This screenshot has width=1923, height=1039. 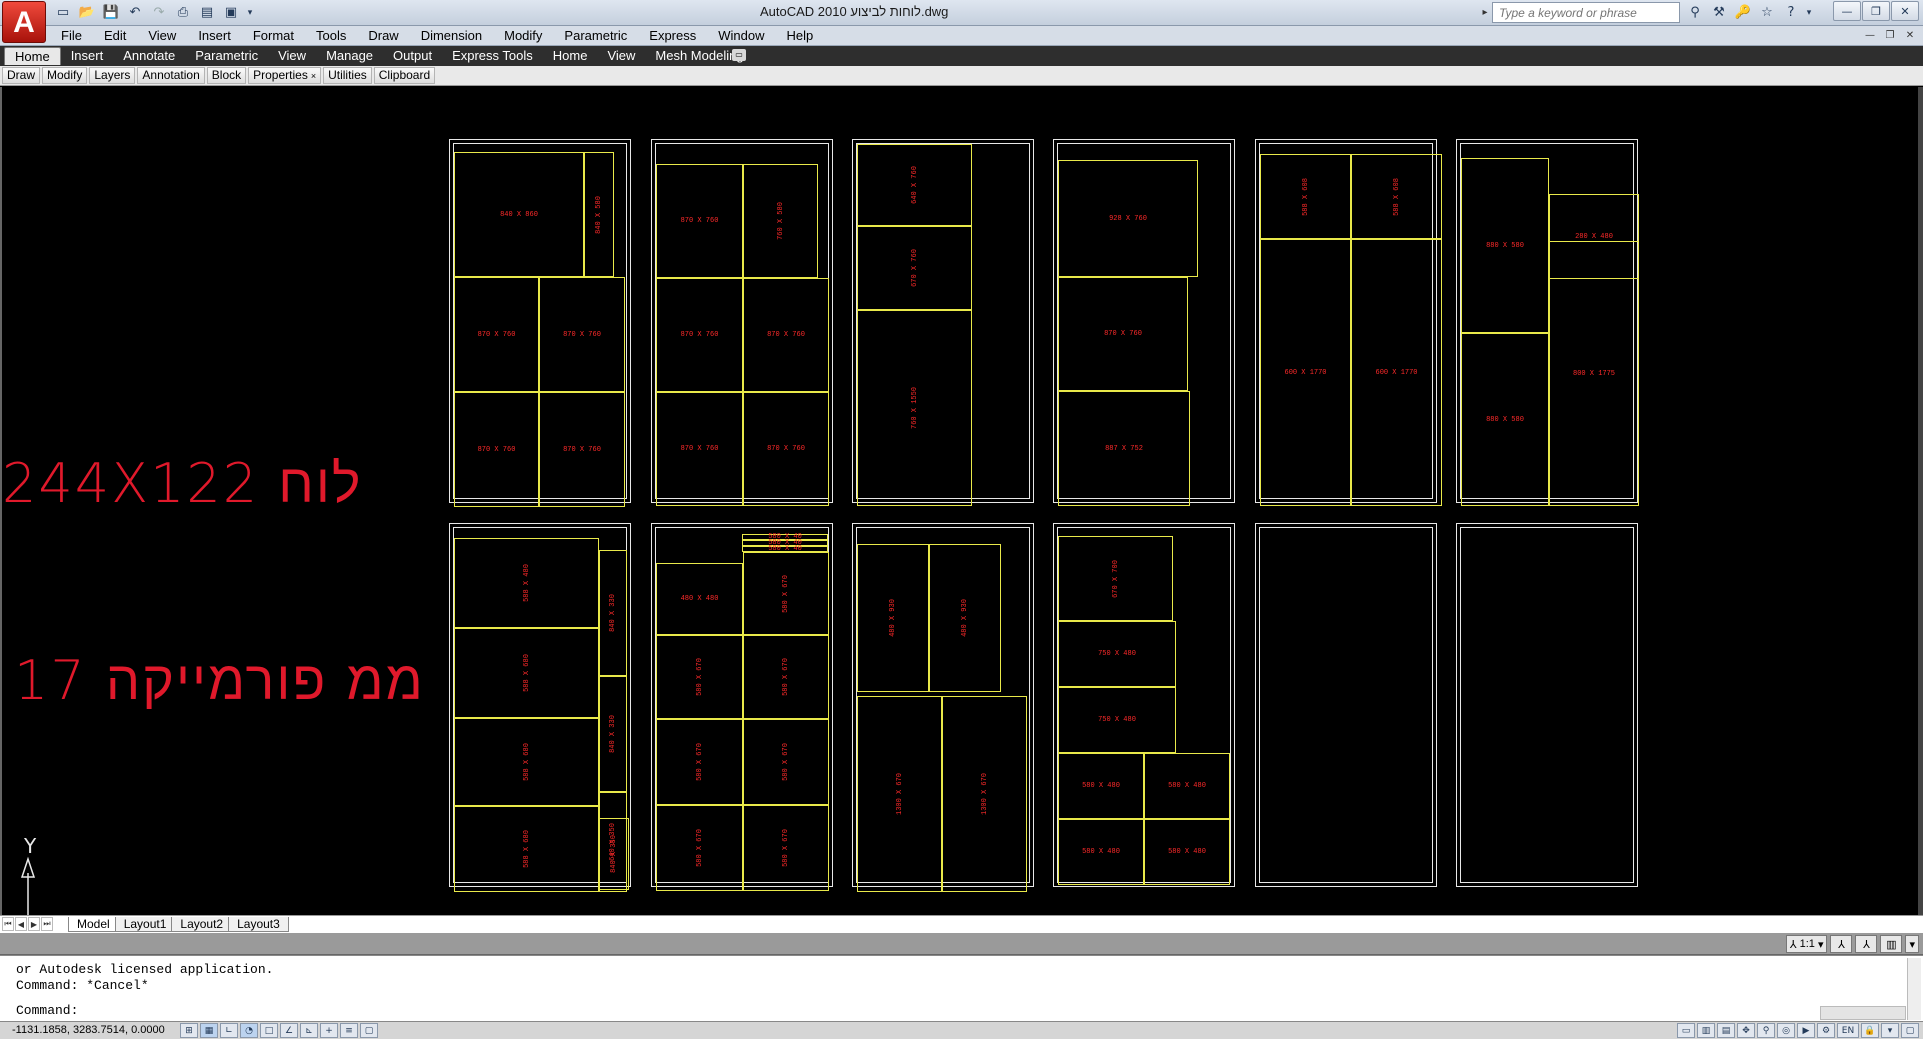 I want to click on last-tab-icon: ⏭, so click(x=47, y=924).